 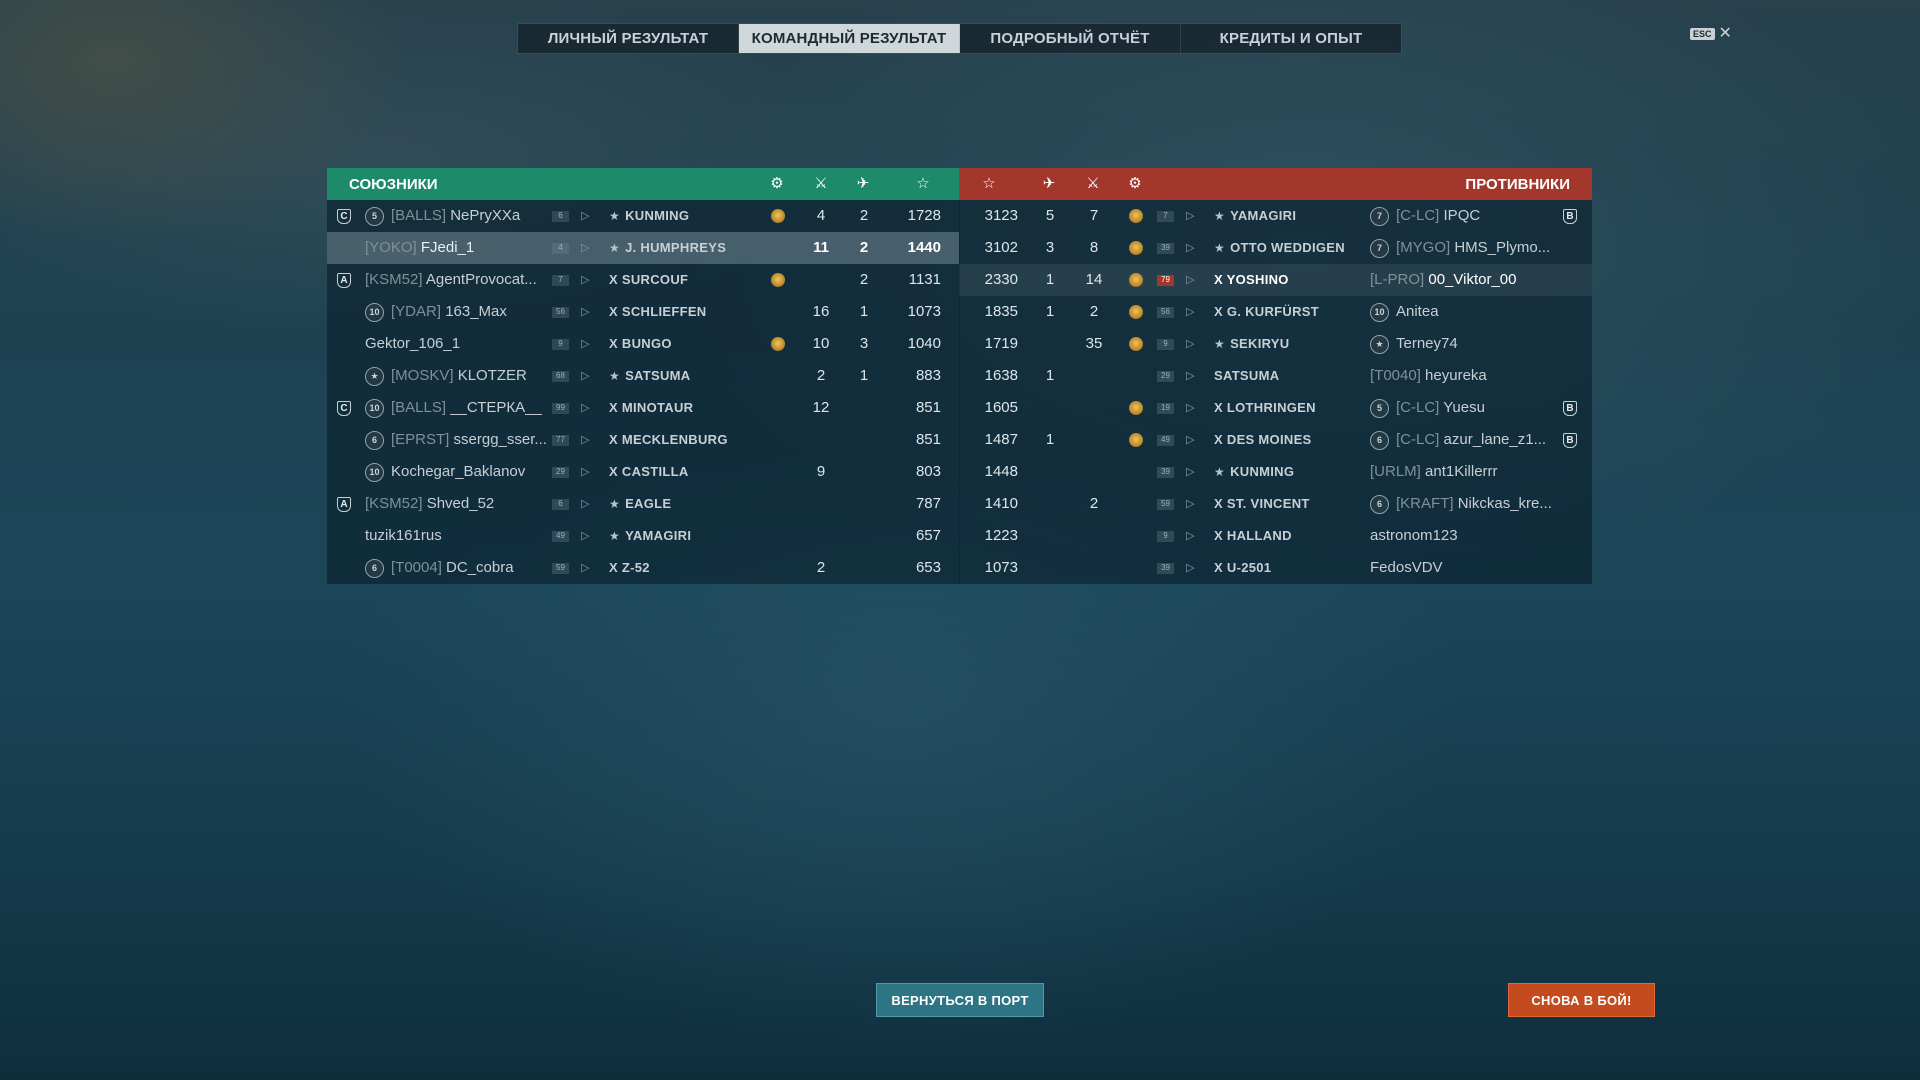 I want to click on xp-value: 3102, so click(x=1001, y=247).